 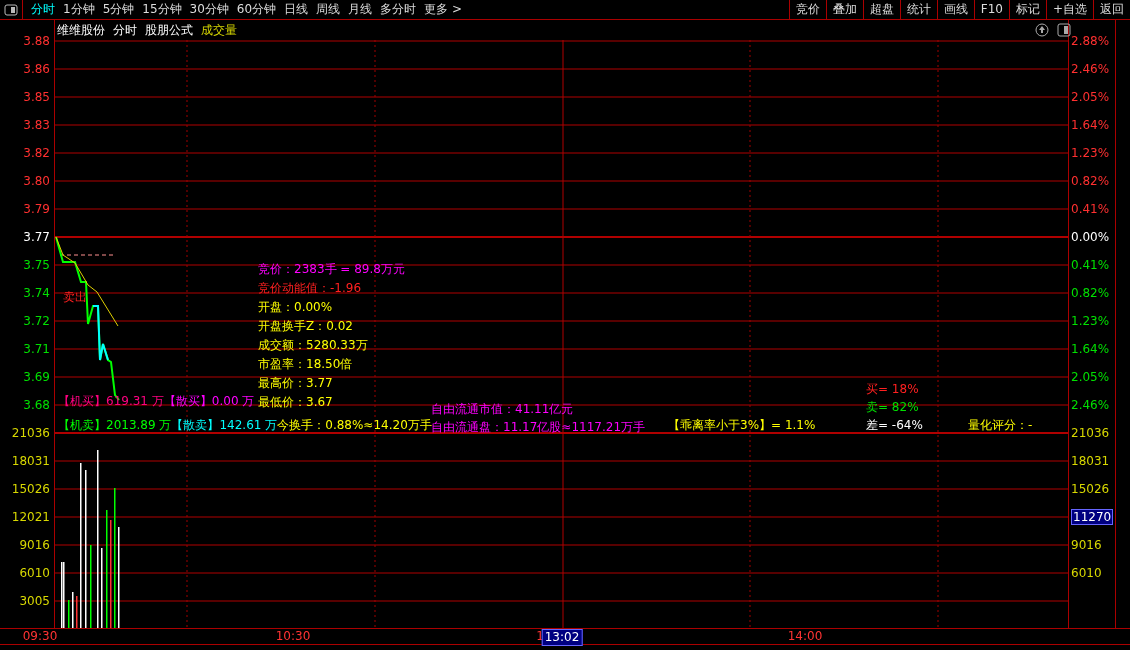 What do you see at coordinates (296, 9) in the screenshot?
I see `period-tab: 日线` at bounding box center [296, 9].